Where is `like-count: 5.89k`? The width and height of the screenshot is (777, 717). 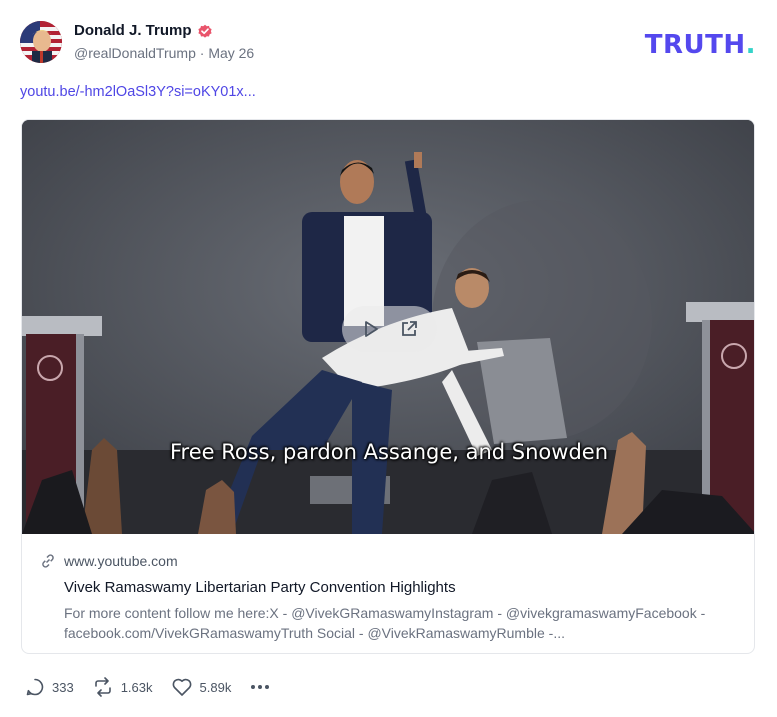 like-count: 5.89k is located at coordinates (215, 687).